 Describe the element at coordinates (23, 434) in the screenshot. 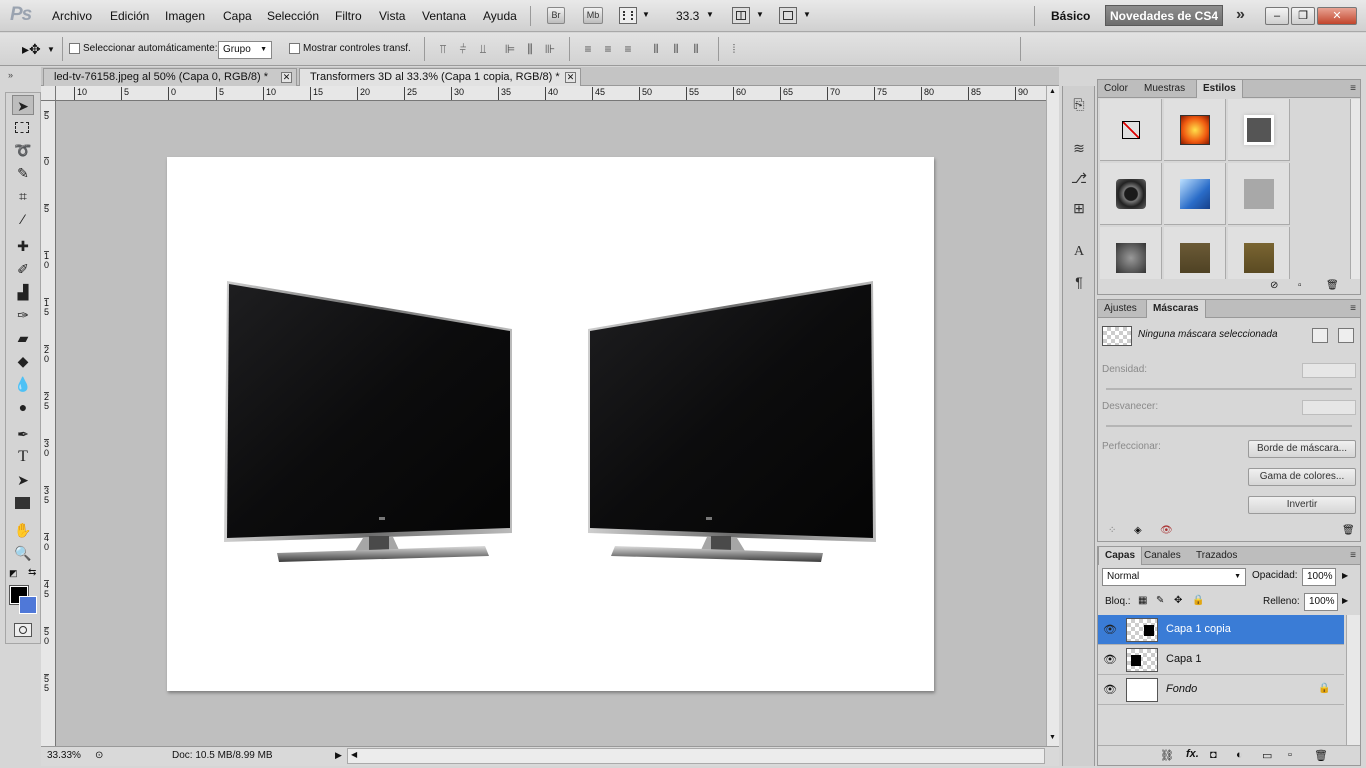

I see `pen-tool-icon: ✒` at that location.